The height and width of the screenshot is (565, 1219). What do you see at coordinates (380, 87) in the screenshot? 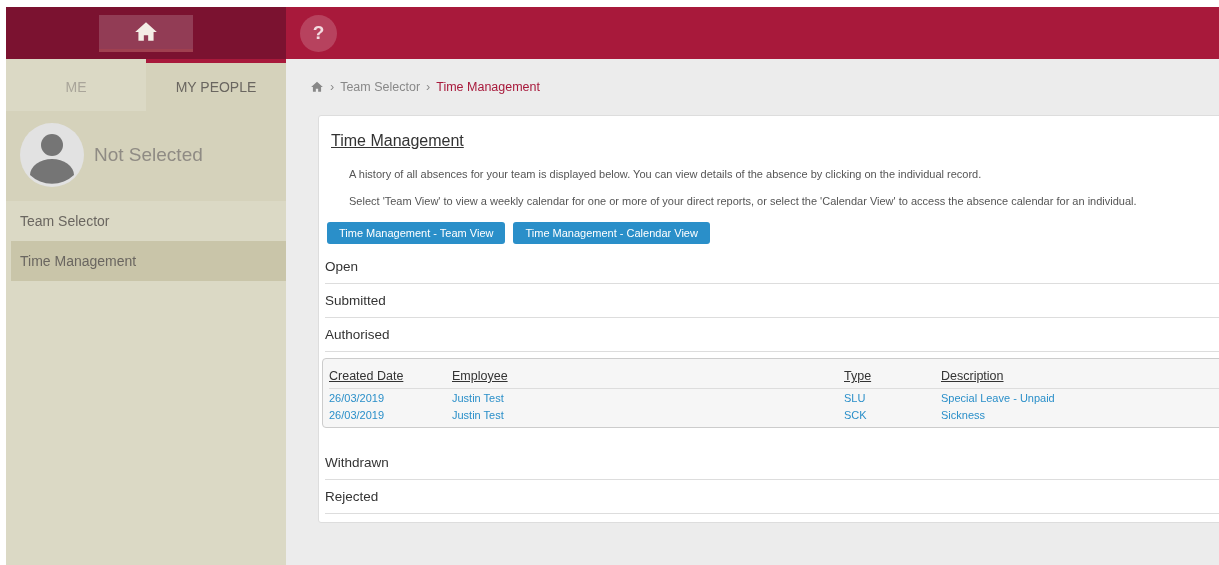
I see `breadcrumb-link: Team Selector` at bounding box center [380, 87].